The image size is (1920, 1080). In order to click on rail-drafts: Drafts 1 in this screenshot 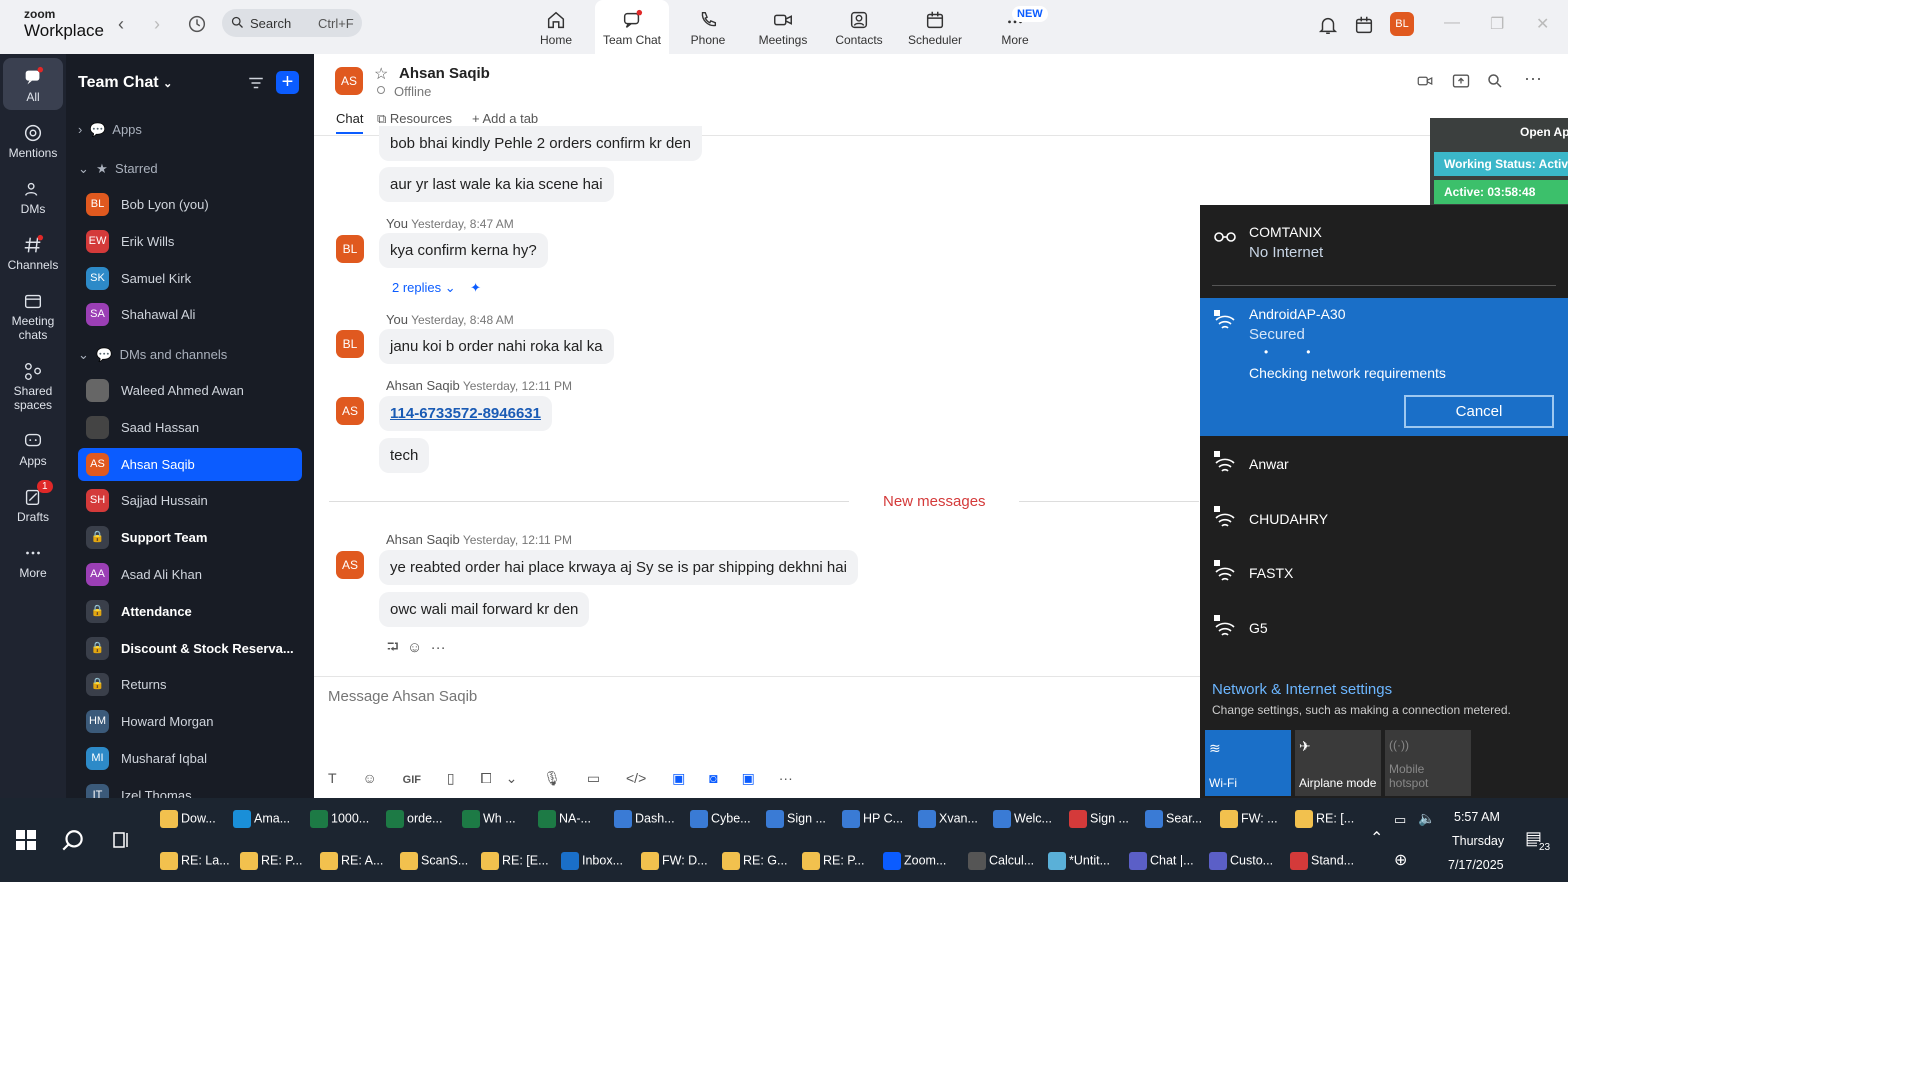, I will do `click(33, 504)`.